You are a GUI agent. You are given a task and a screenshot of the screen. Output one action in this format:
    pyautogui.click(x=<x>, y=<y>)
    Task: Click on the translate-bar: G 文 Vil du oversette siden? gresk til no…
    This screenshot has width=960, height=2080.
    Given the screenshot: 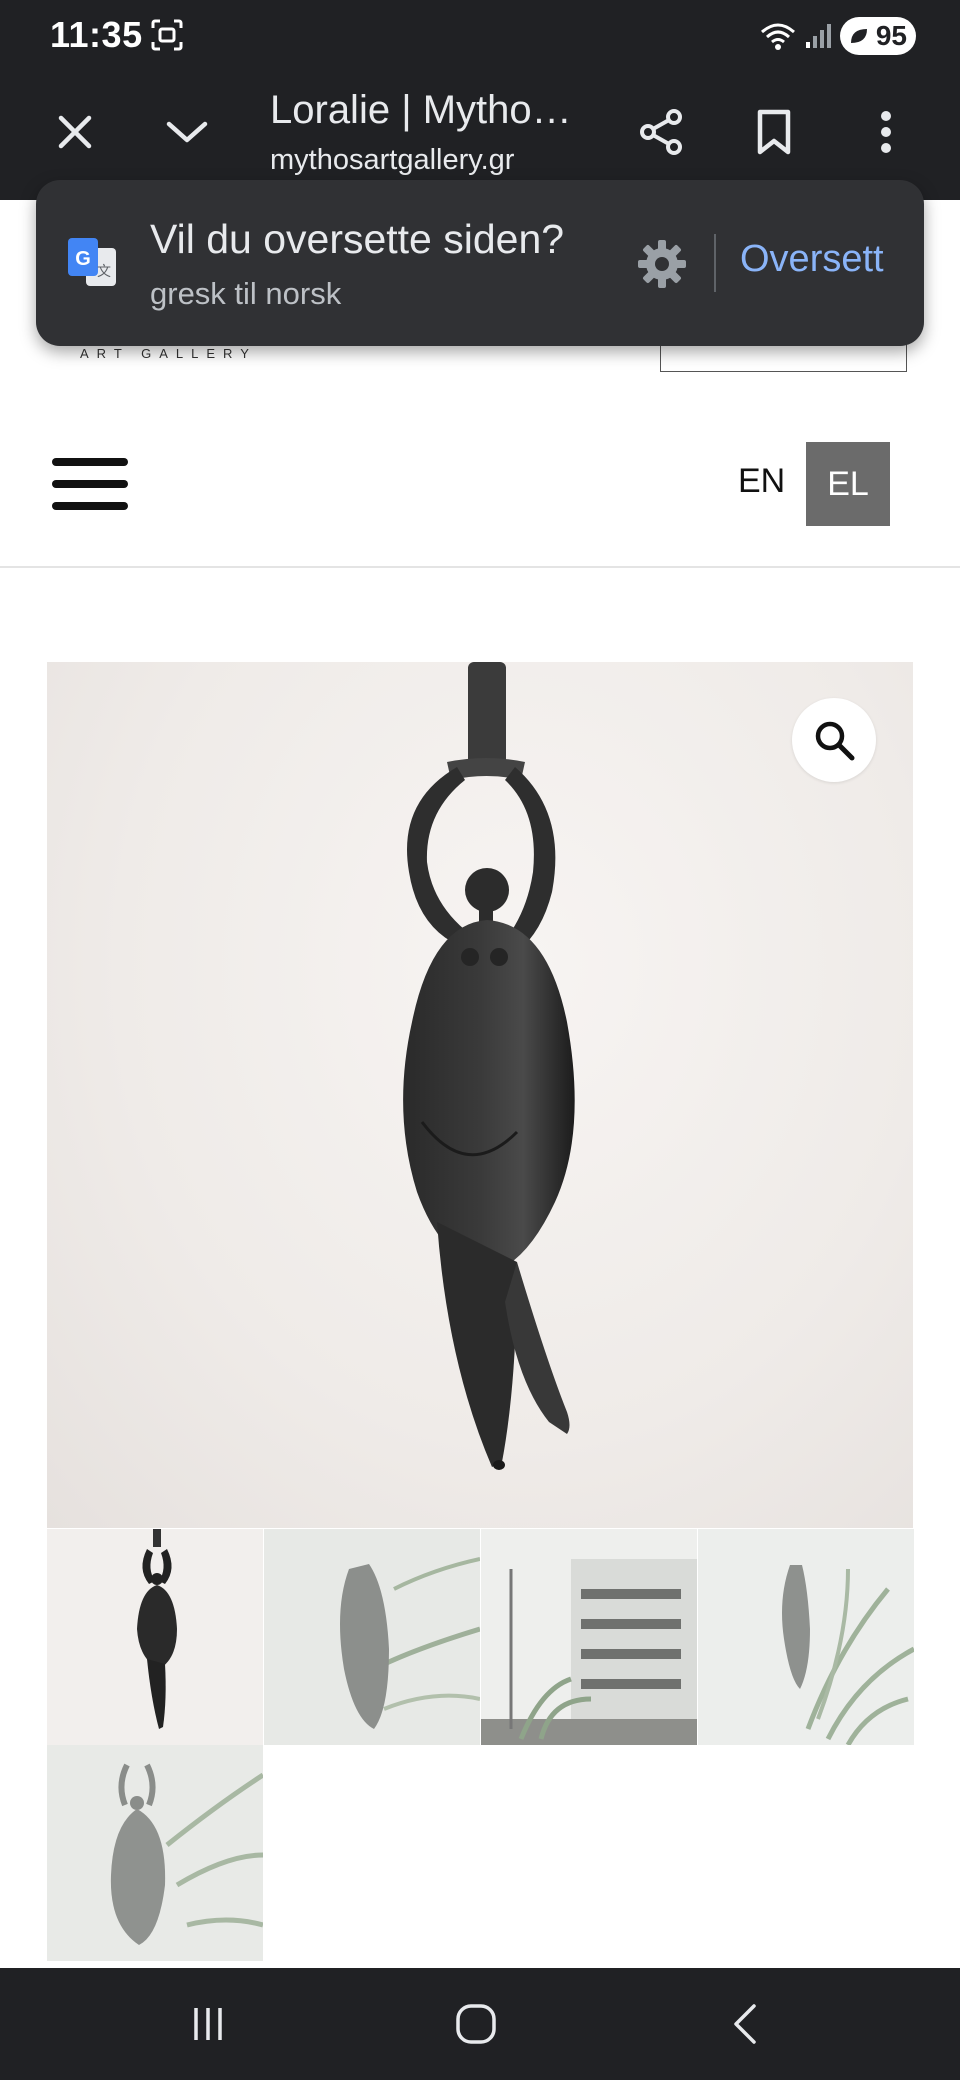 What is the action you would take?
    pyautogui.click(x=480, y=263)
    